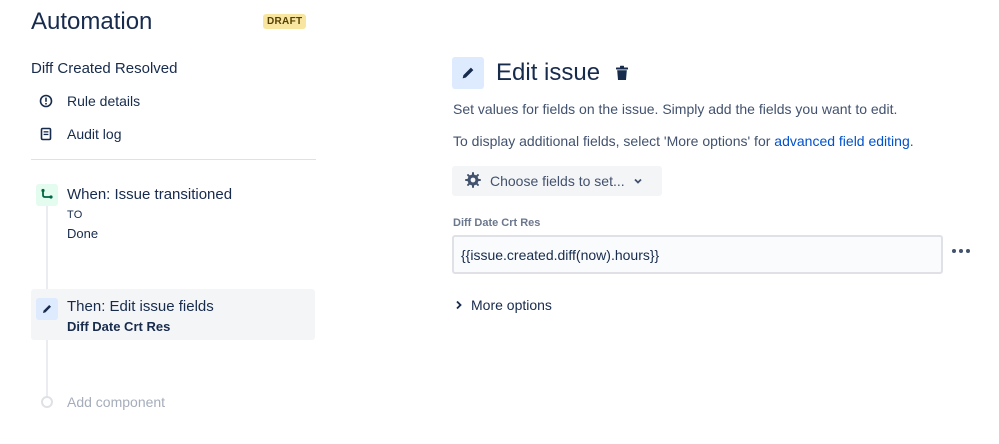 Image resolution: width=999 pixels, height=444 pixels. I want to click on gear-icon, so click(473, 181).